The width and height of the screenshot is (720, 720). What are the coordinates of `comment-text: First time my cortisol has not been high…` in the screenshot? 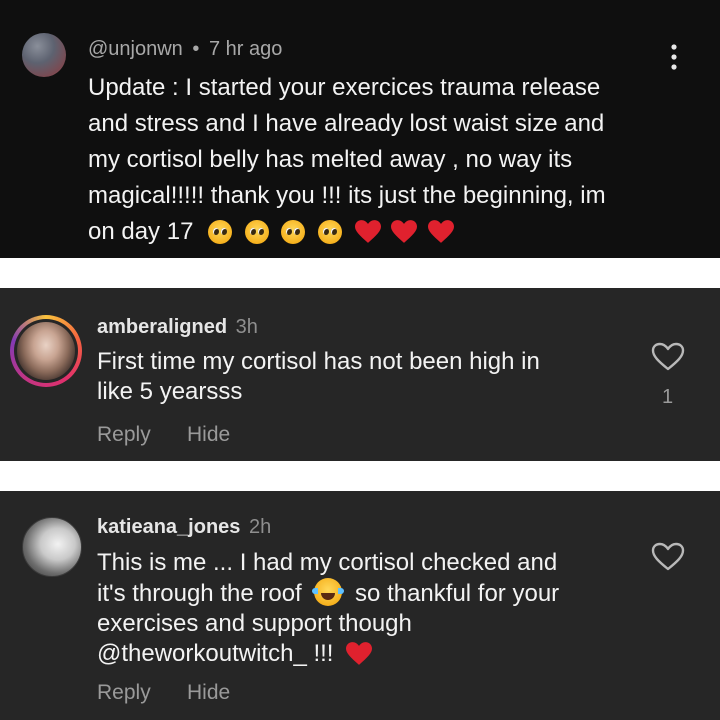 It's located at (367, 377).